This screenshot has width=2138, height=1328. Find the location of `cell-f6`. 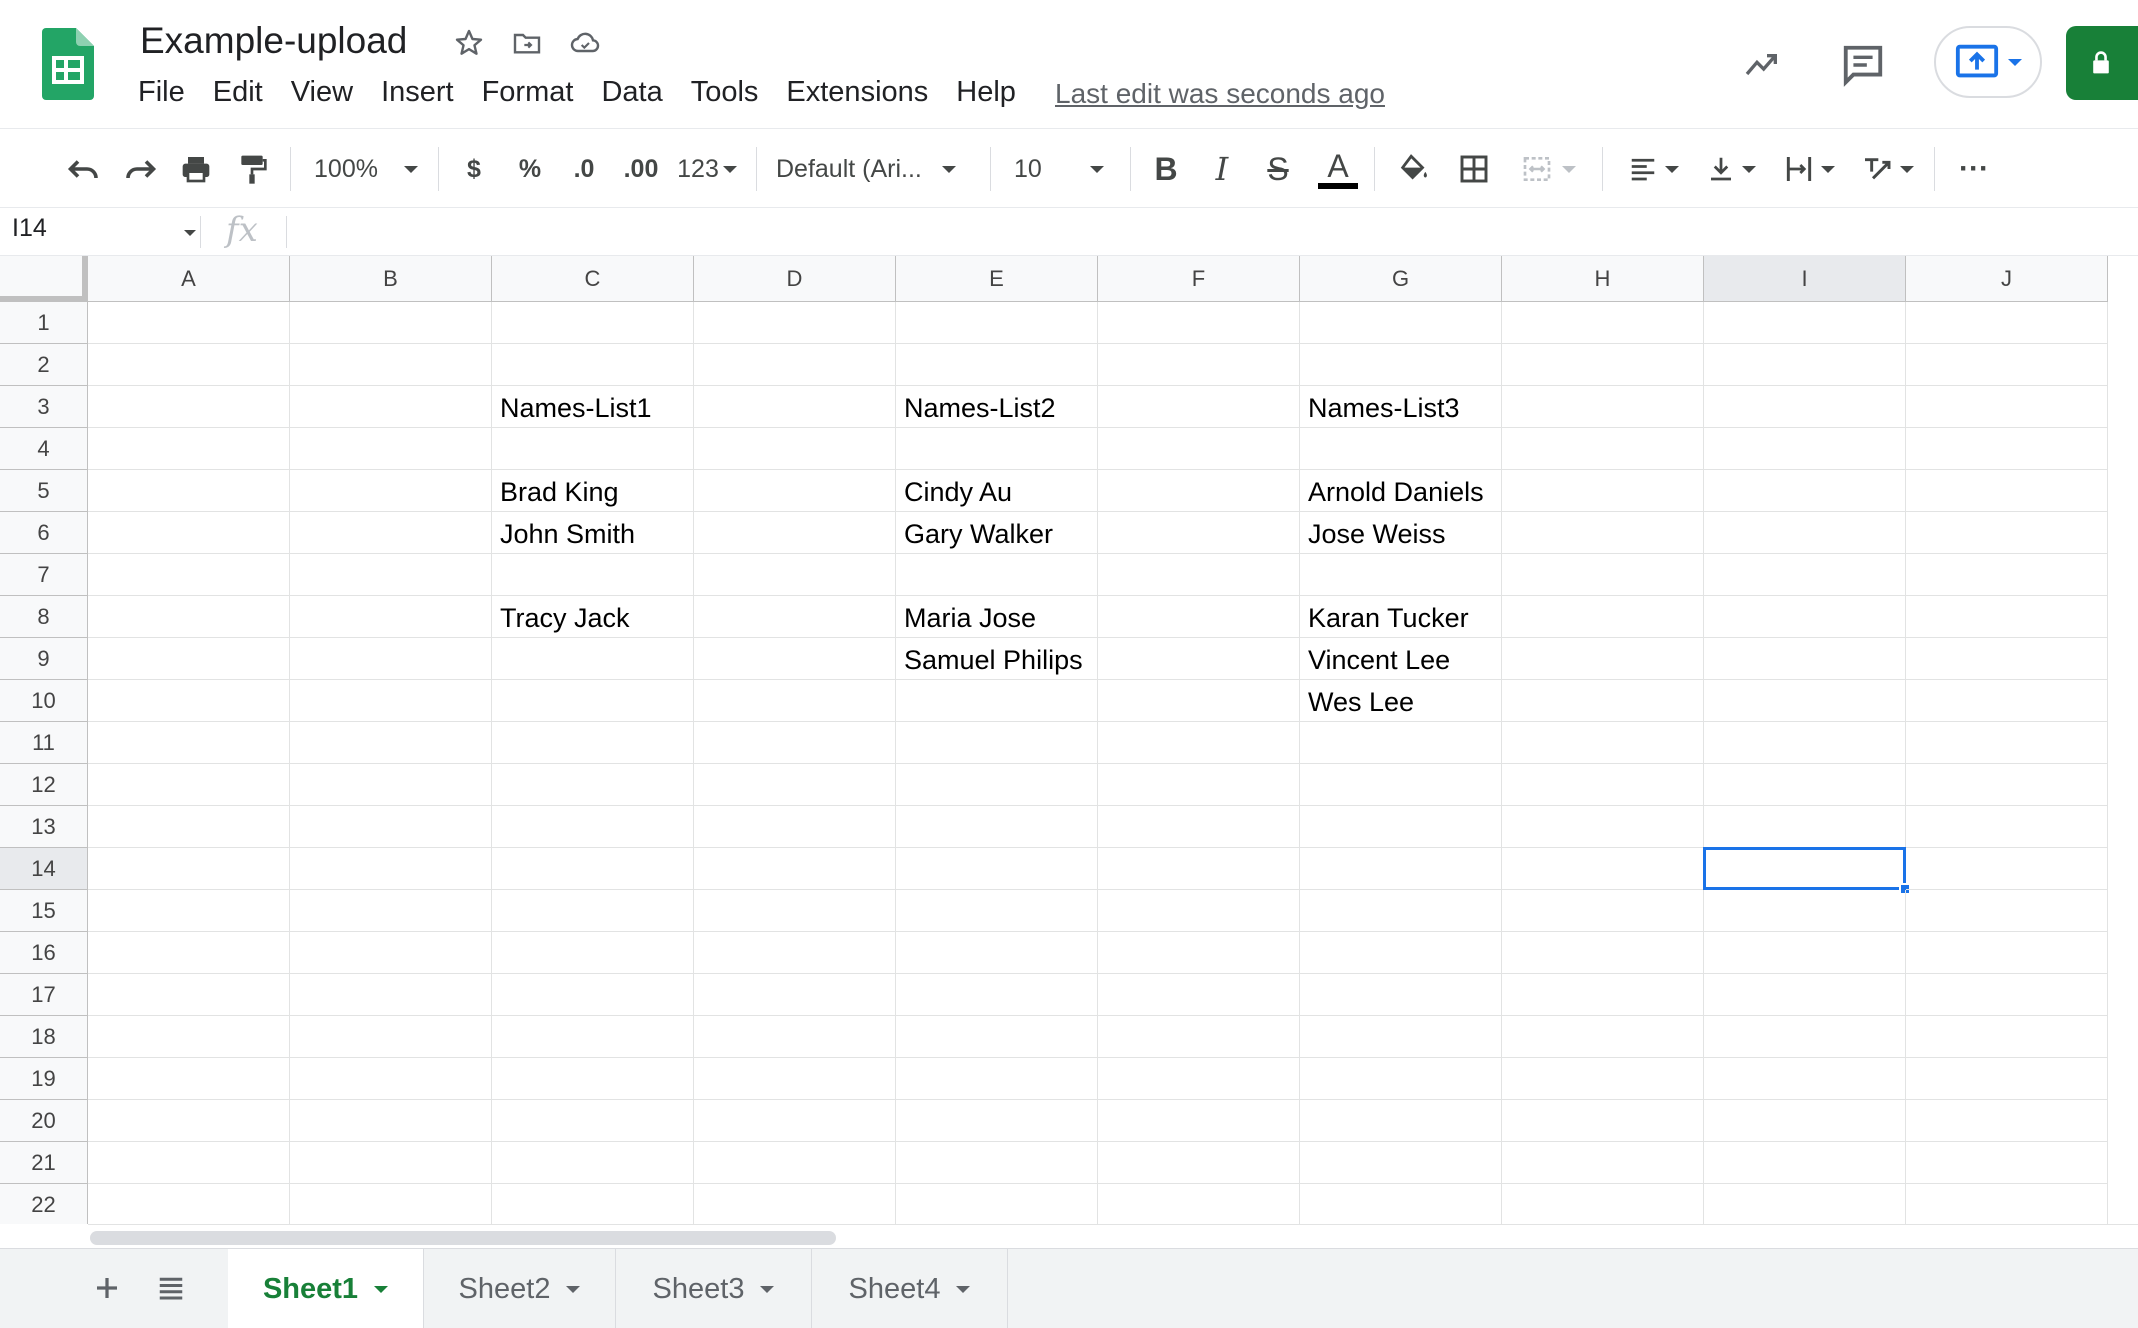

cell-f6 is located at coordinates (1199, 533).